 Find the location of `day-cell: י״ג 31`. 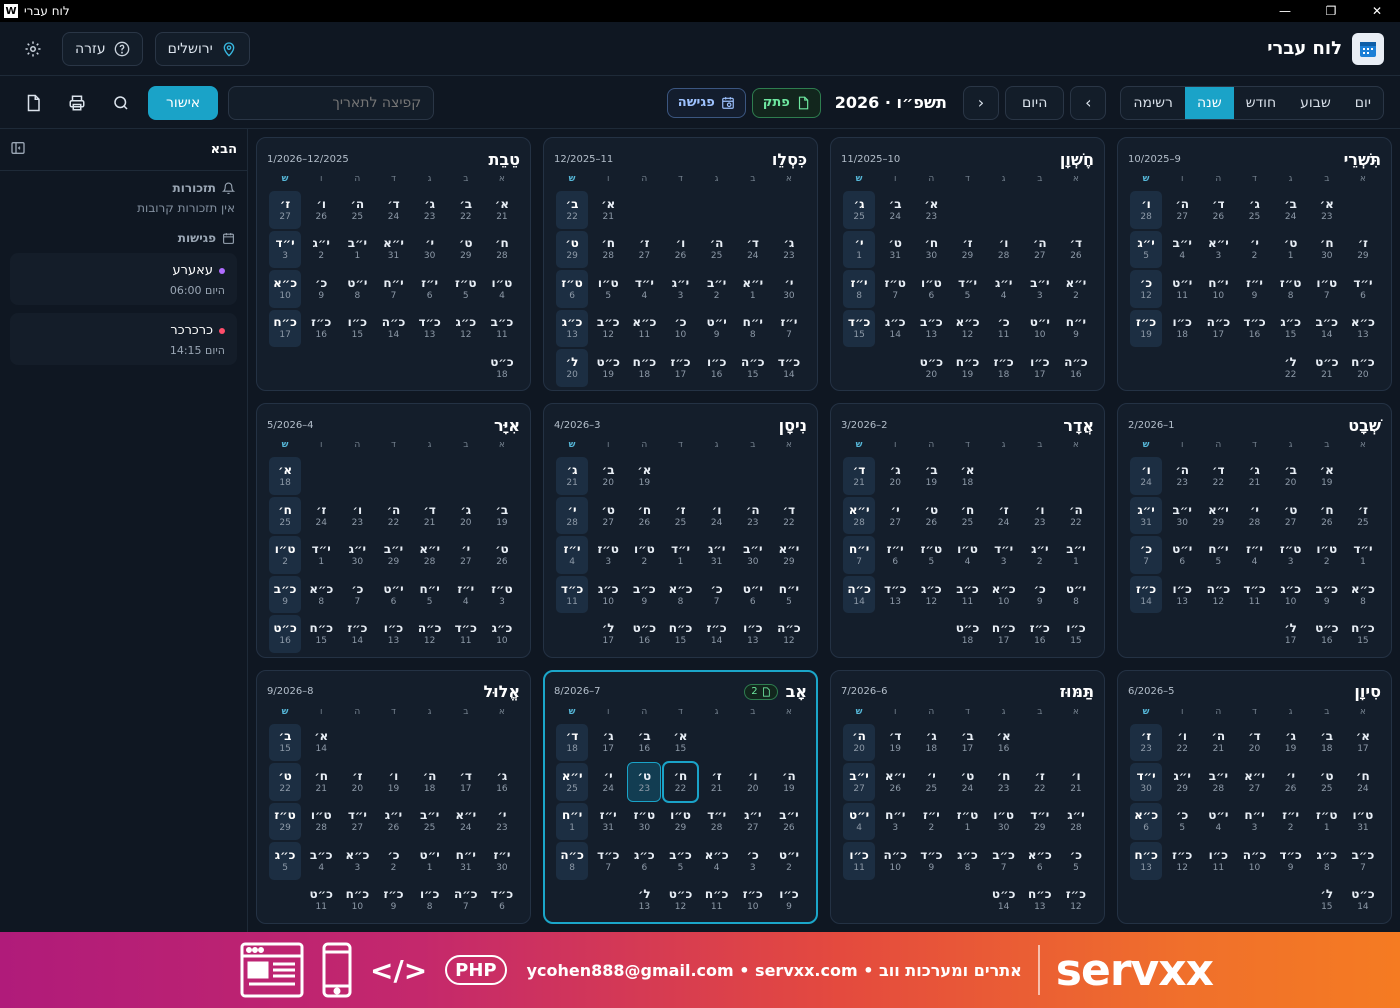

day-cell: י״ג 31 is located at coordinates (717, 555).